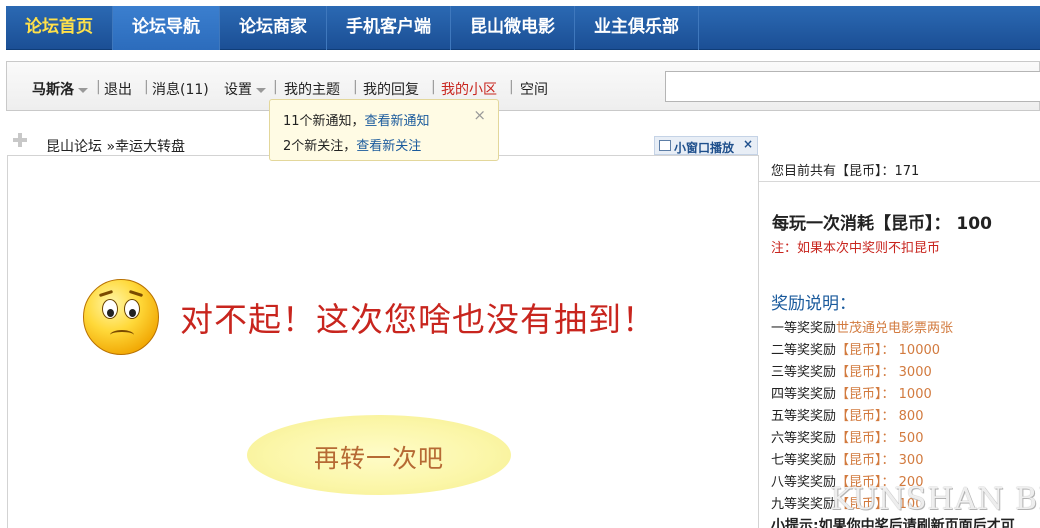 The height and width of the screenshot is (528, 1040). What do you see at coordinates (122, 335) in the screenshot?
I see `mouth` at bounding box center [122, 335].